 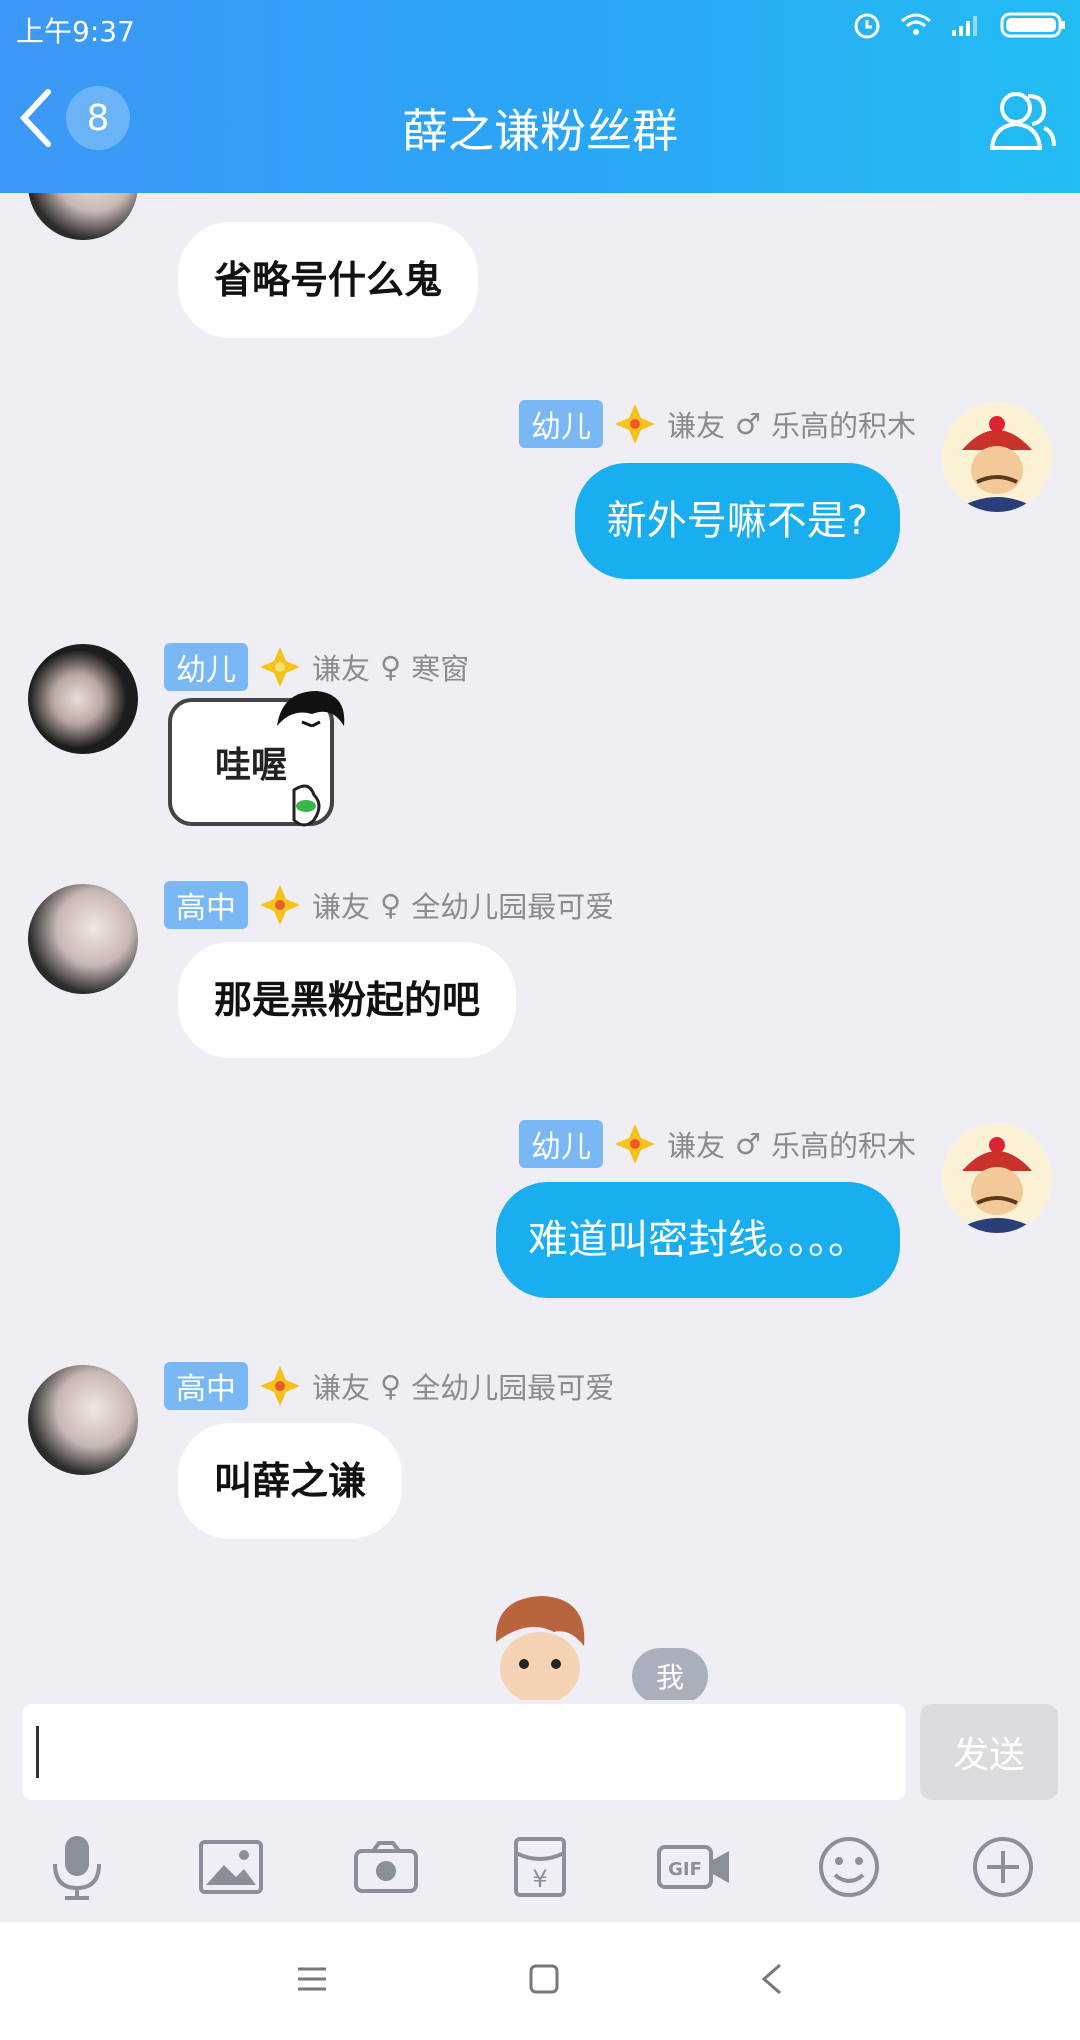 What do you see at coordinates (347, 1000) in the screenshot?
I see `message-bubble: 那是黑粉起的吧` at bounding box center [347, 1000].